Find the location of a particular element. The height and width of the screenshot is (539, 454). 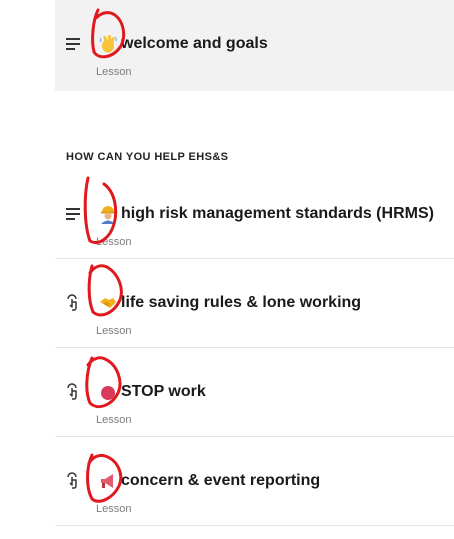

lesson-title: STOP work is located at coordinates (163, 391).